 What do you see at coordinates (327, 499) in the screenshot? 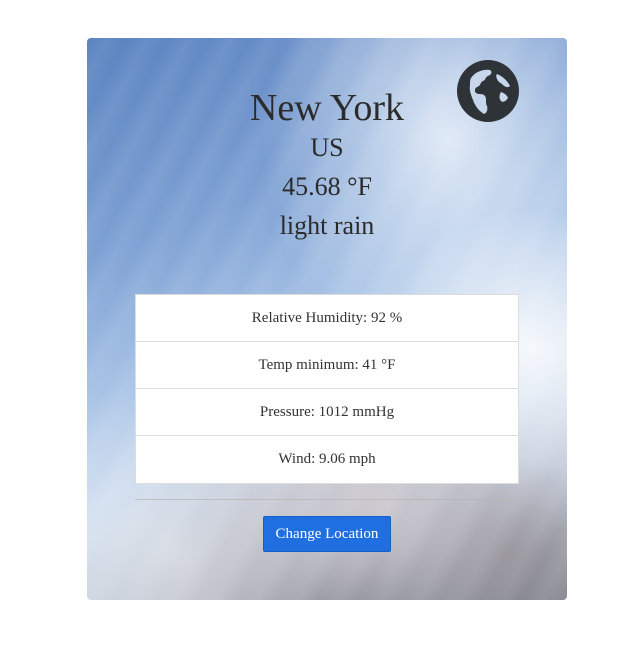
I see `divider` at bounding box center [327, 499].